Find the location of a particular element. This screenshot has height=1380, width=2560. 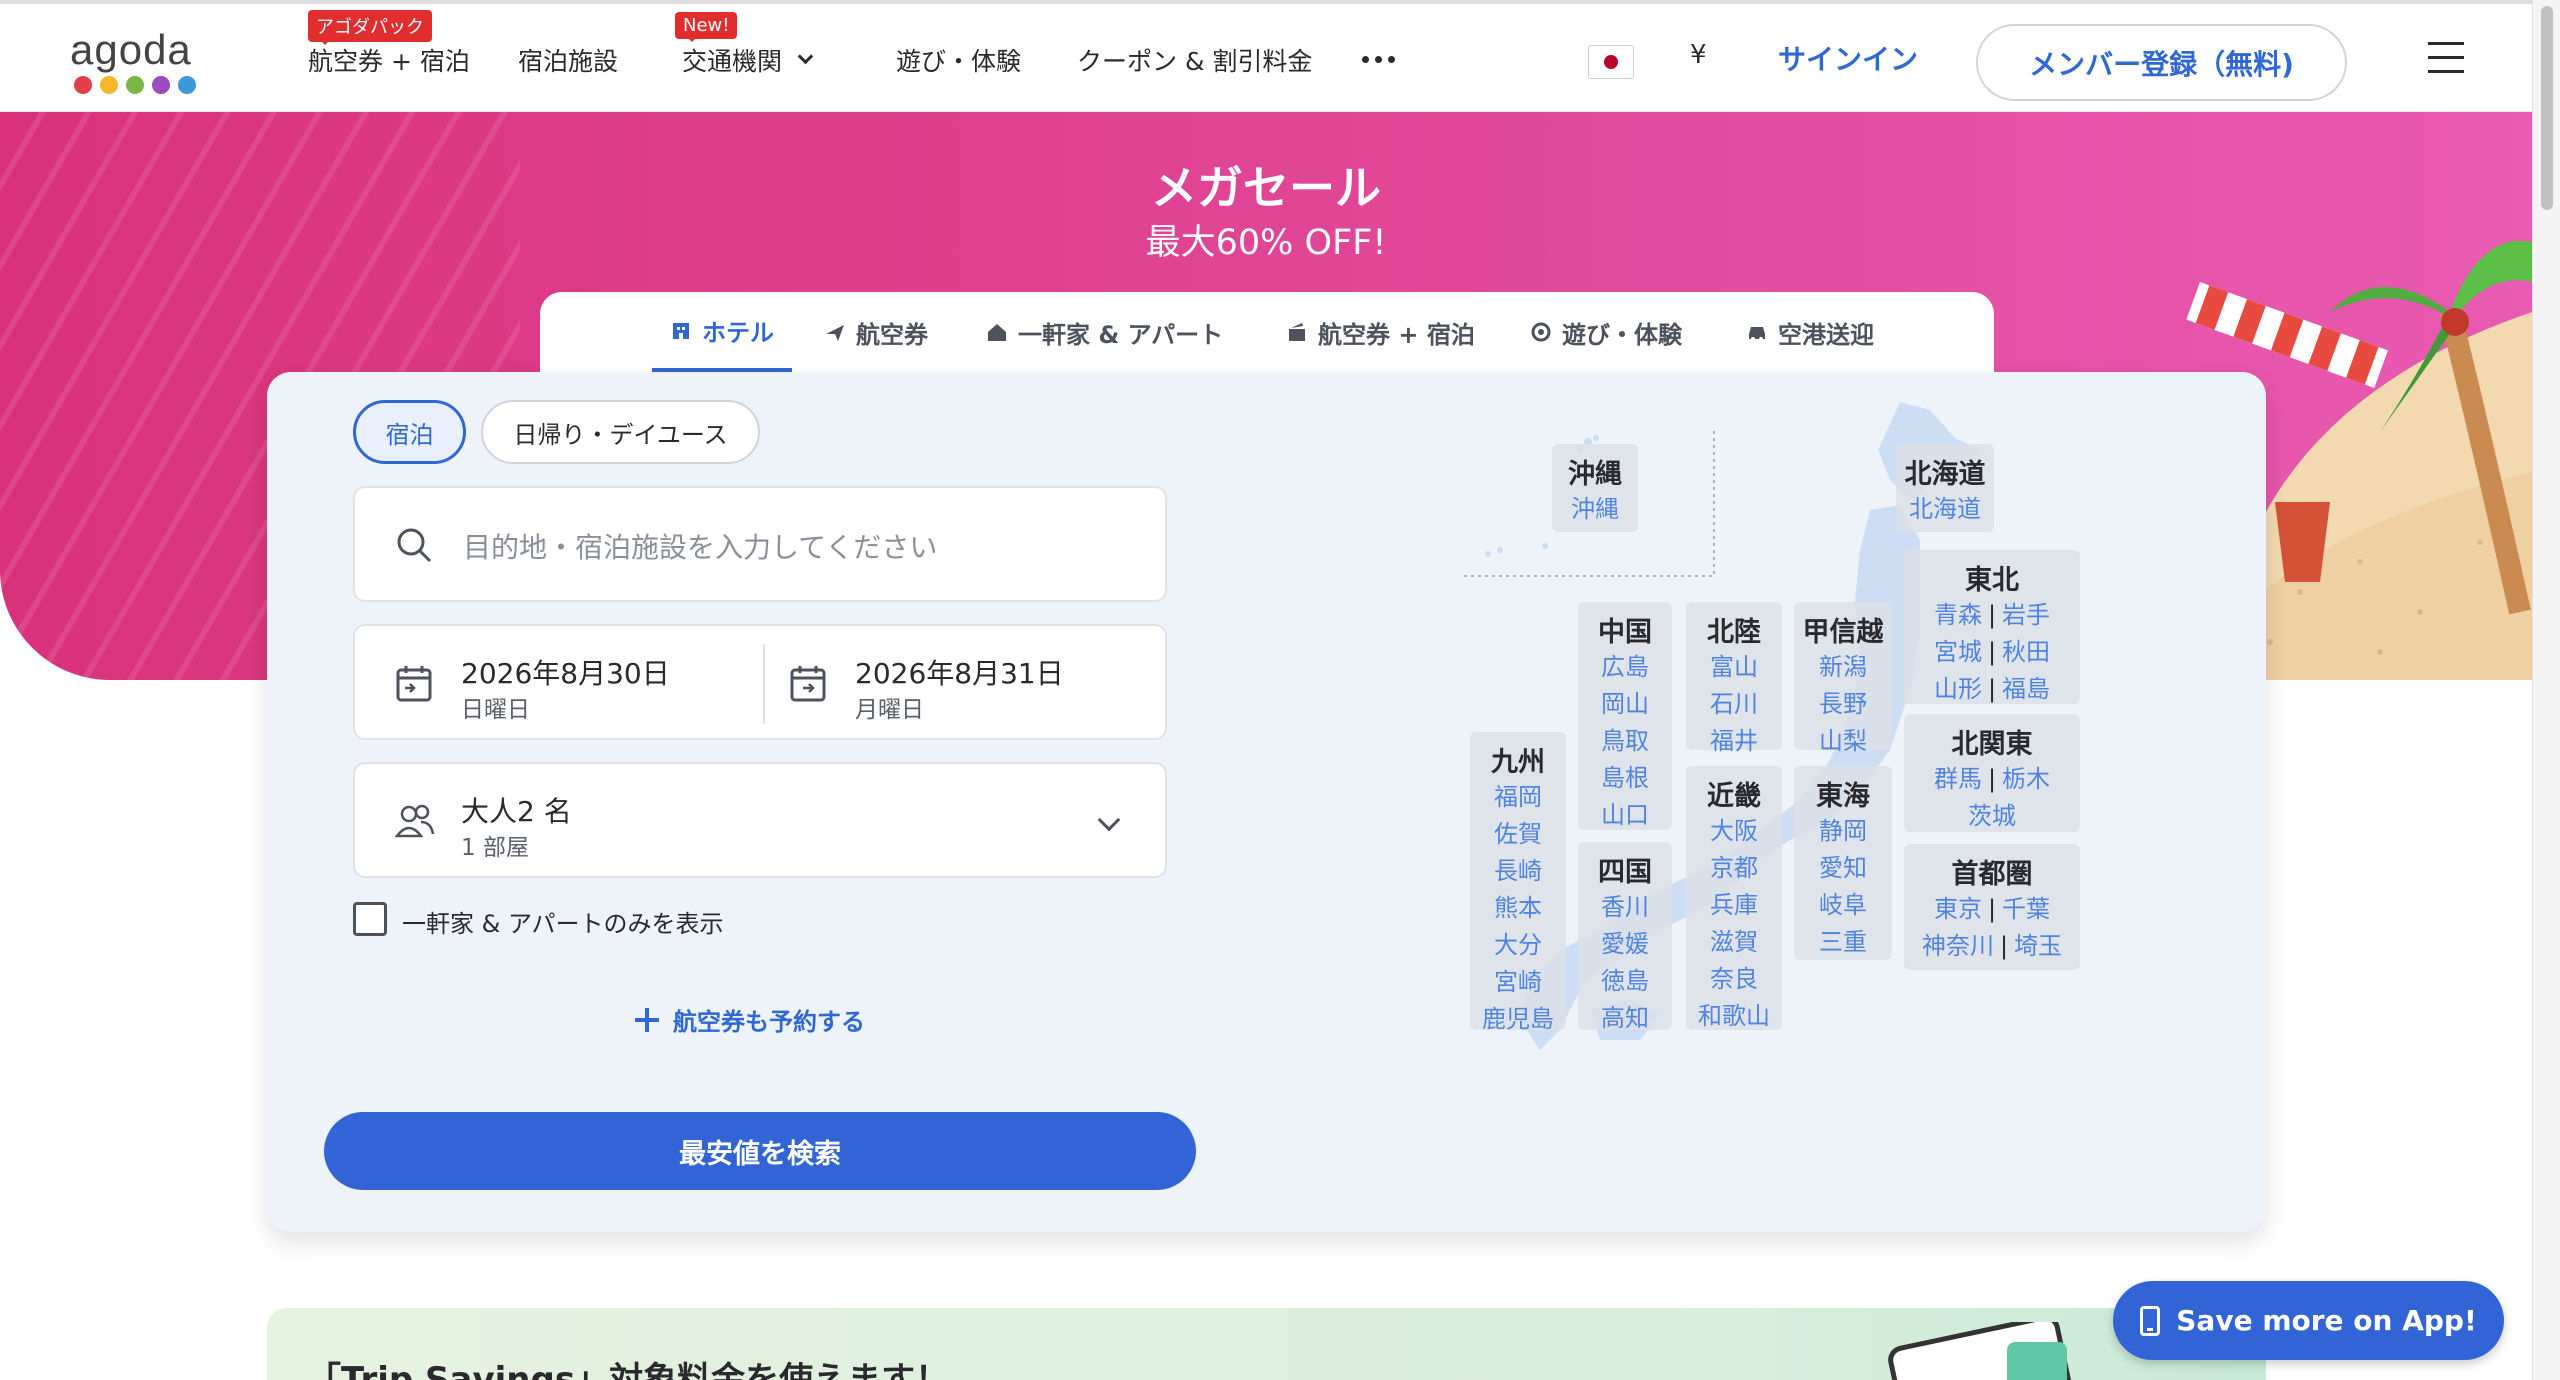

pref-link: 徳島 is located at coordinates (1625, 981).